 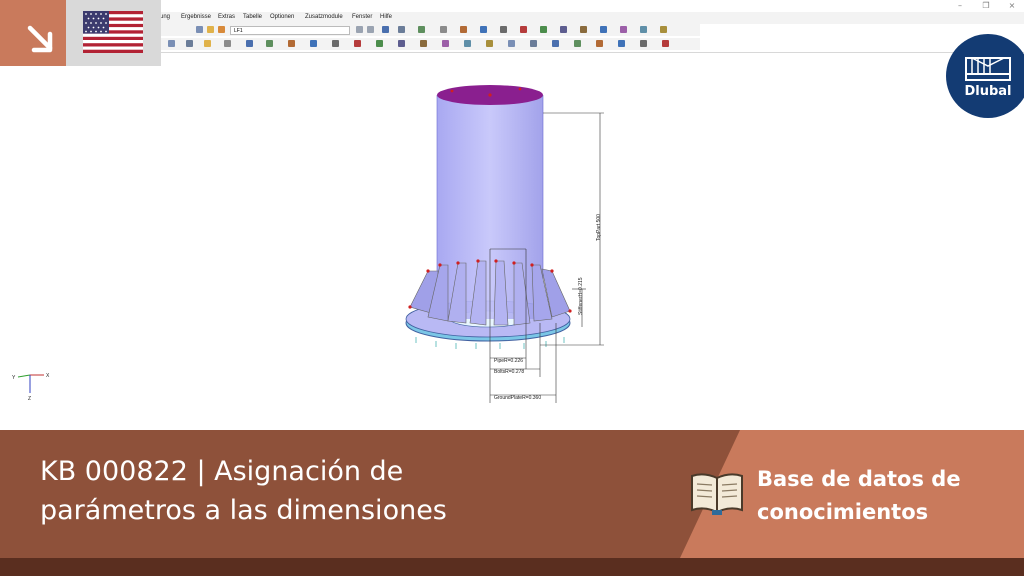 I want to click on menu-item-zusatzmodule: Zusatzmodule, so click(x=324, y=17).